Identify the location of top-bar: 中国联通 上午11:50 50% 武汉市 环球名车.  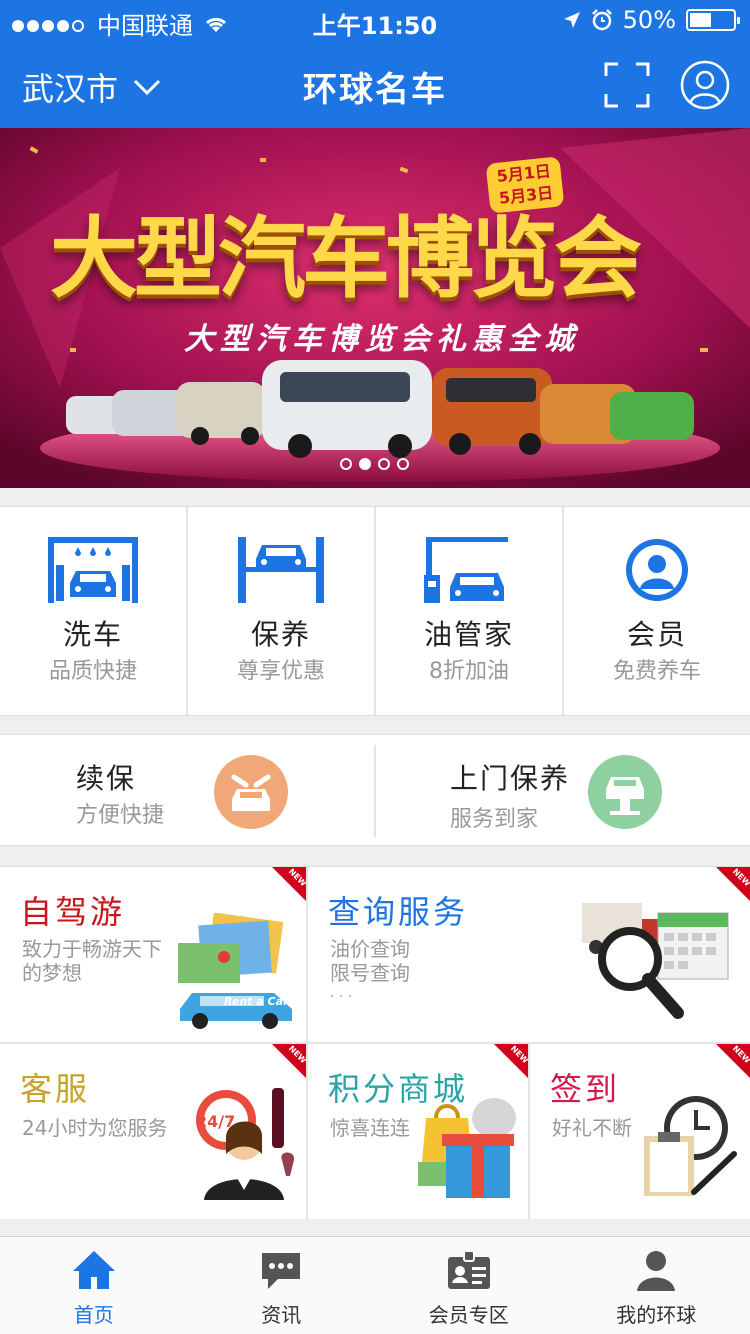
(375, 64).